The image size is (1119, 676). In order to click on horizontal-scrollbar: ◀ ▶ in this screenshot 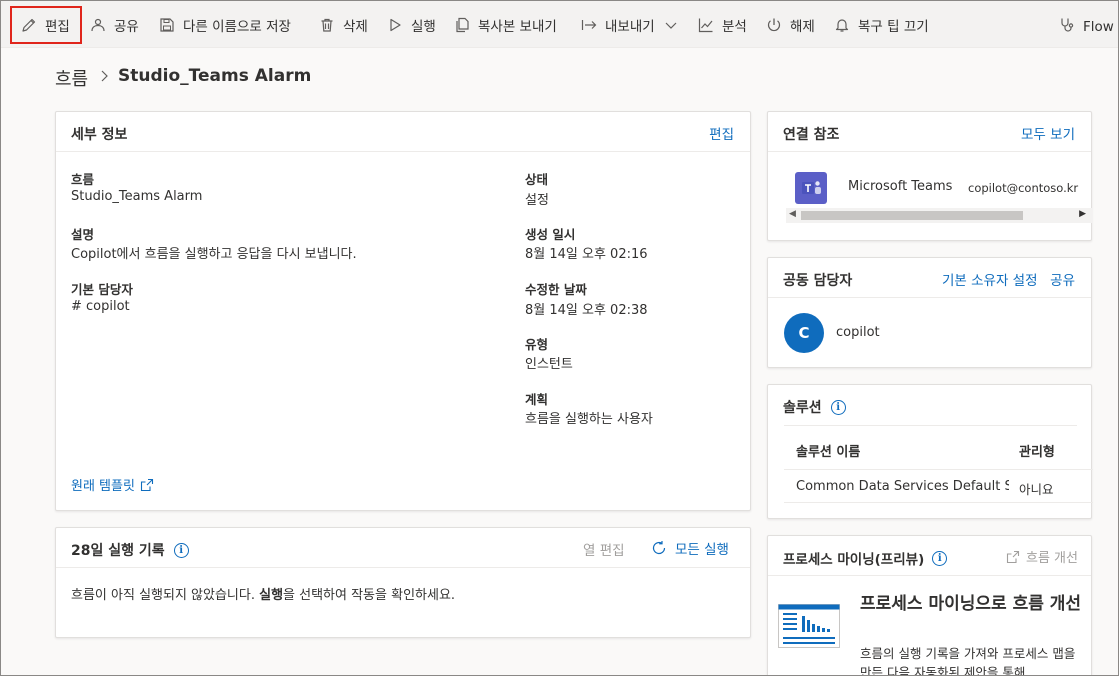, I will do `click(939, 215)`.